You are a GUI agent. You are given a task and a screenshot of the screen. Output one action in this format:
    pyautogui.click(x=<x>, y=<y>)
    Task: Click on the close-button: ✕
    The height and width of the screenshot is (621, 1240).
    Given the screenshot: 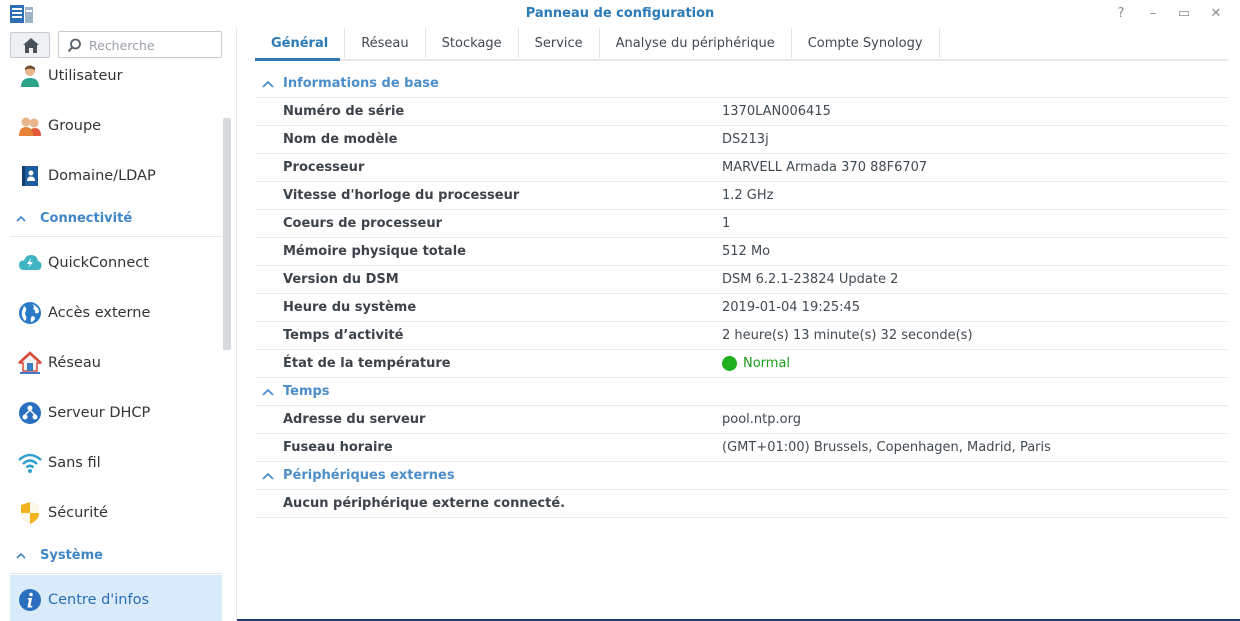 What is the action you would take?
    pyautogui.click(x=1216, y=14)
    